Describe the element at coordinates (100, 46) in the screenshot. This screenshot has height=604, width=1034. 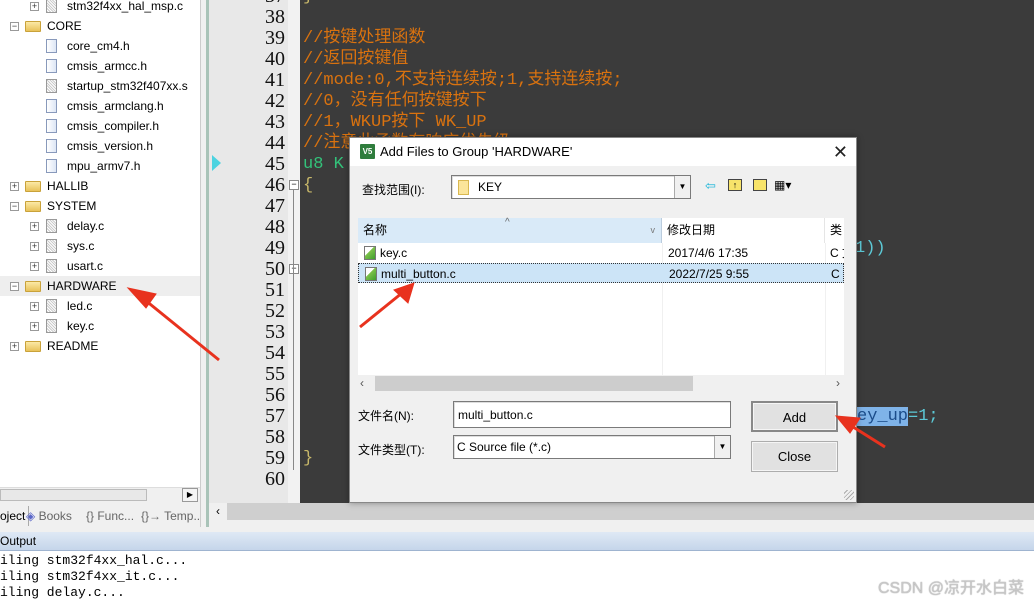
I see `tree-item-core-cm4-h: core_cm4.h` at that location.